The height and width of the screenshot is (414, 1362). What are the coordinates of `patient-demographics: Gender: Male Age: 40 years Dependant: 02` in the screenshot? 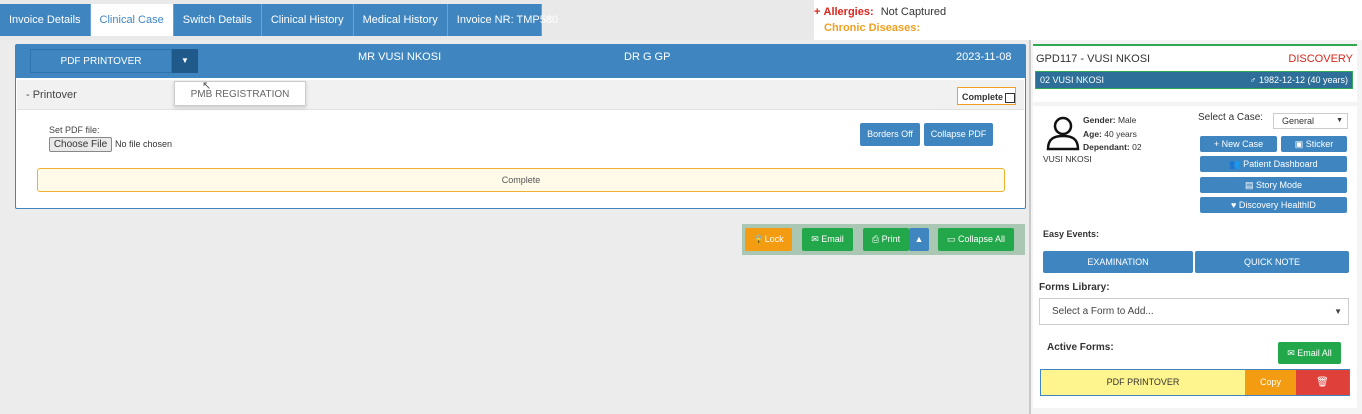 It's located at (1112, 133).